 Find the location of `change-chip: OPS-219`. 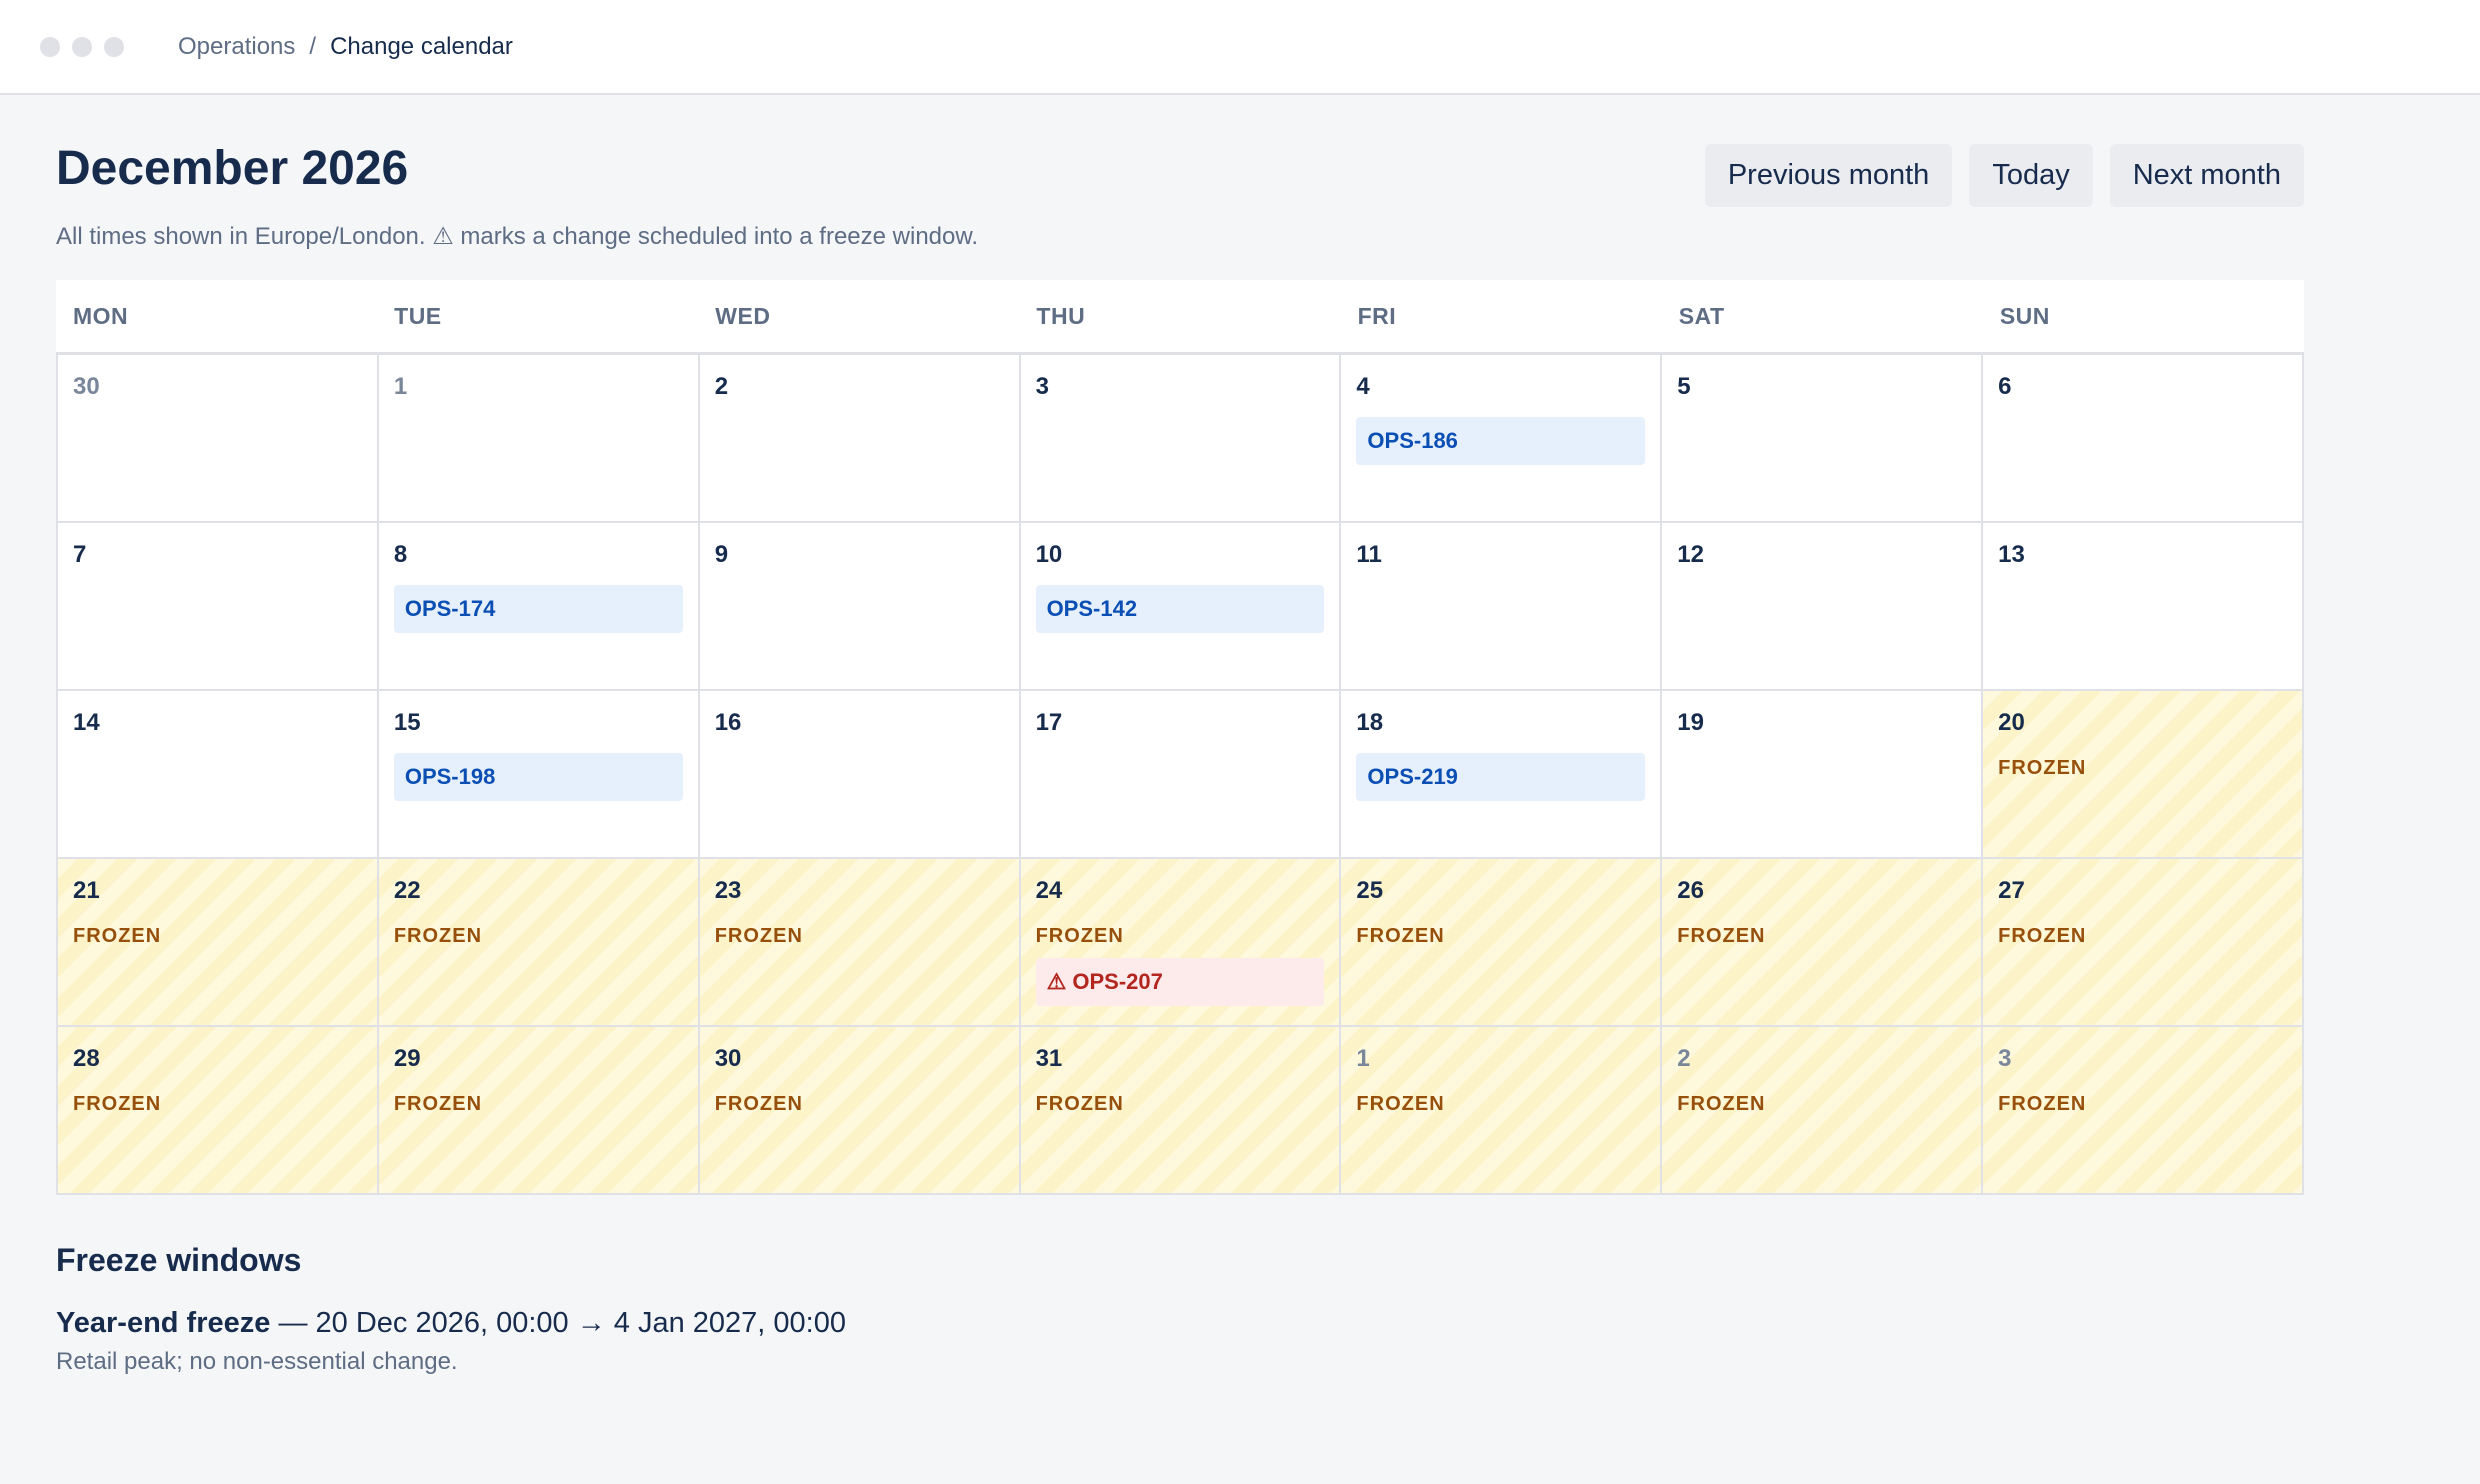

change-chip: OPS-219 is located at coordinates (1501, 777).